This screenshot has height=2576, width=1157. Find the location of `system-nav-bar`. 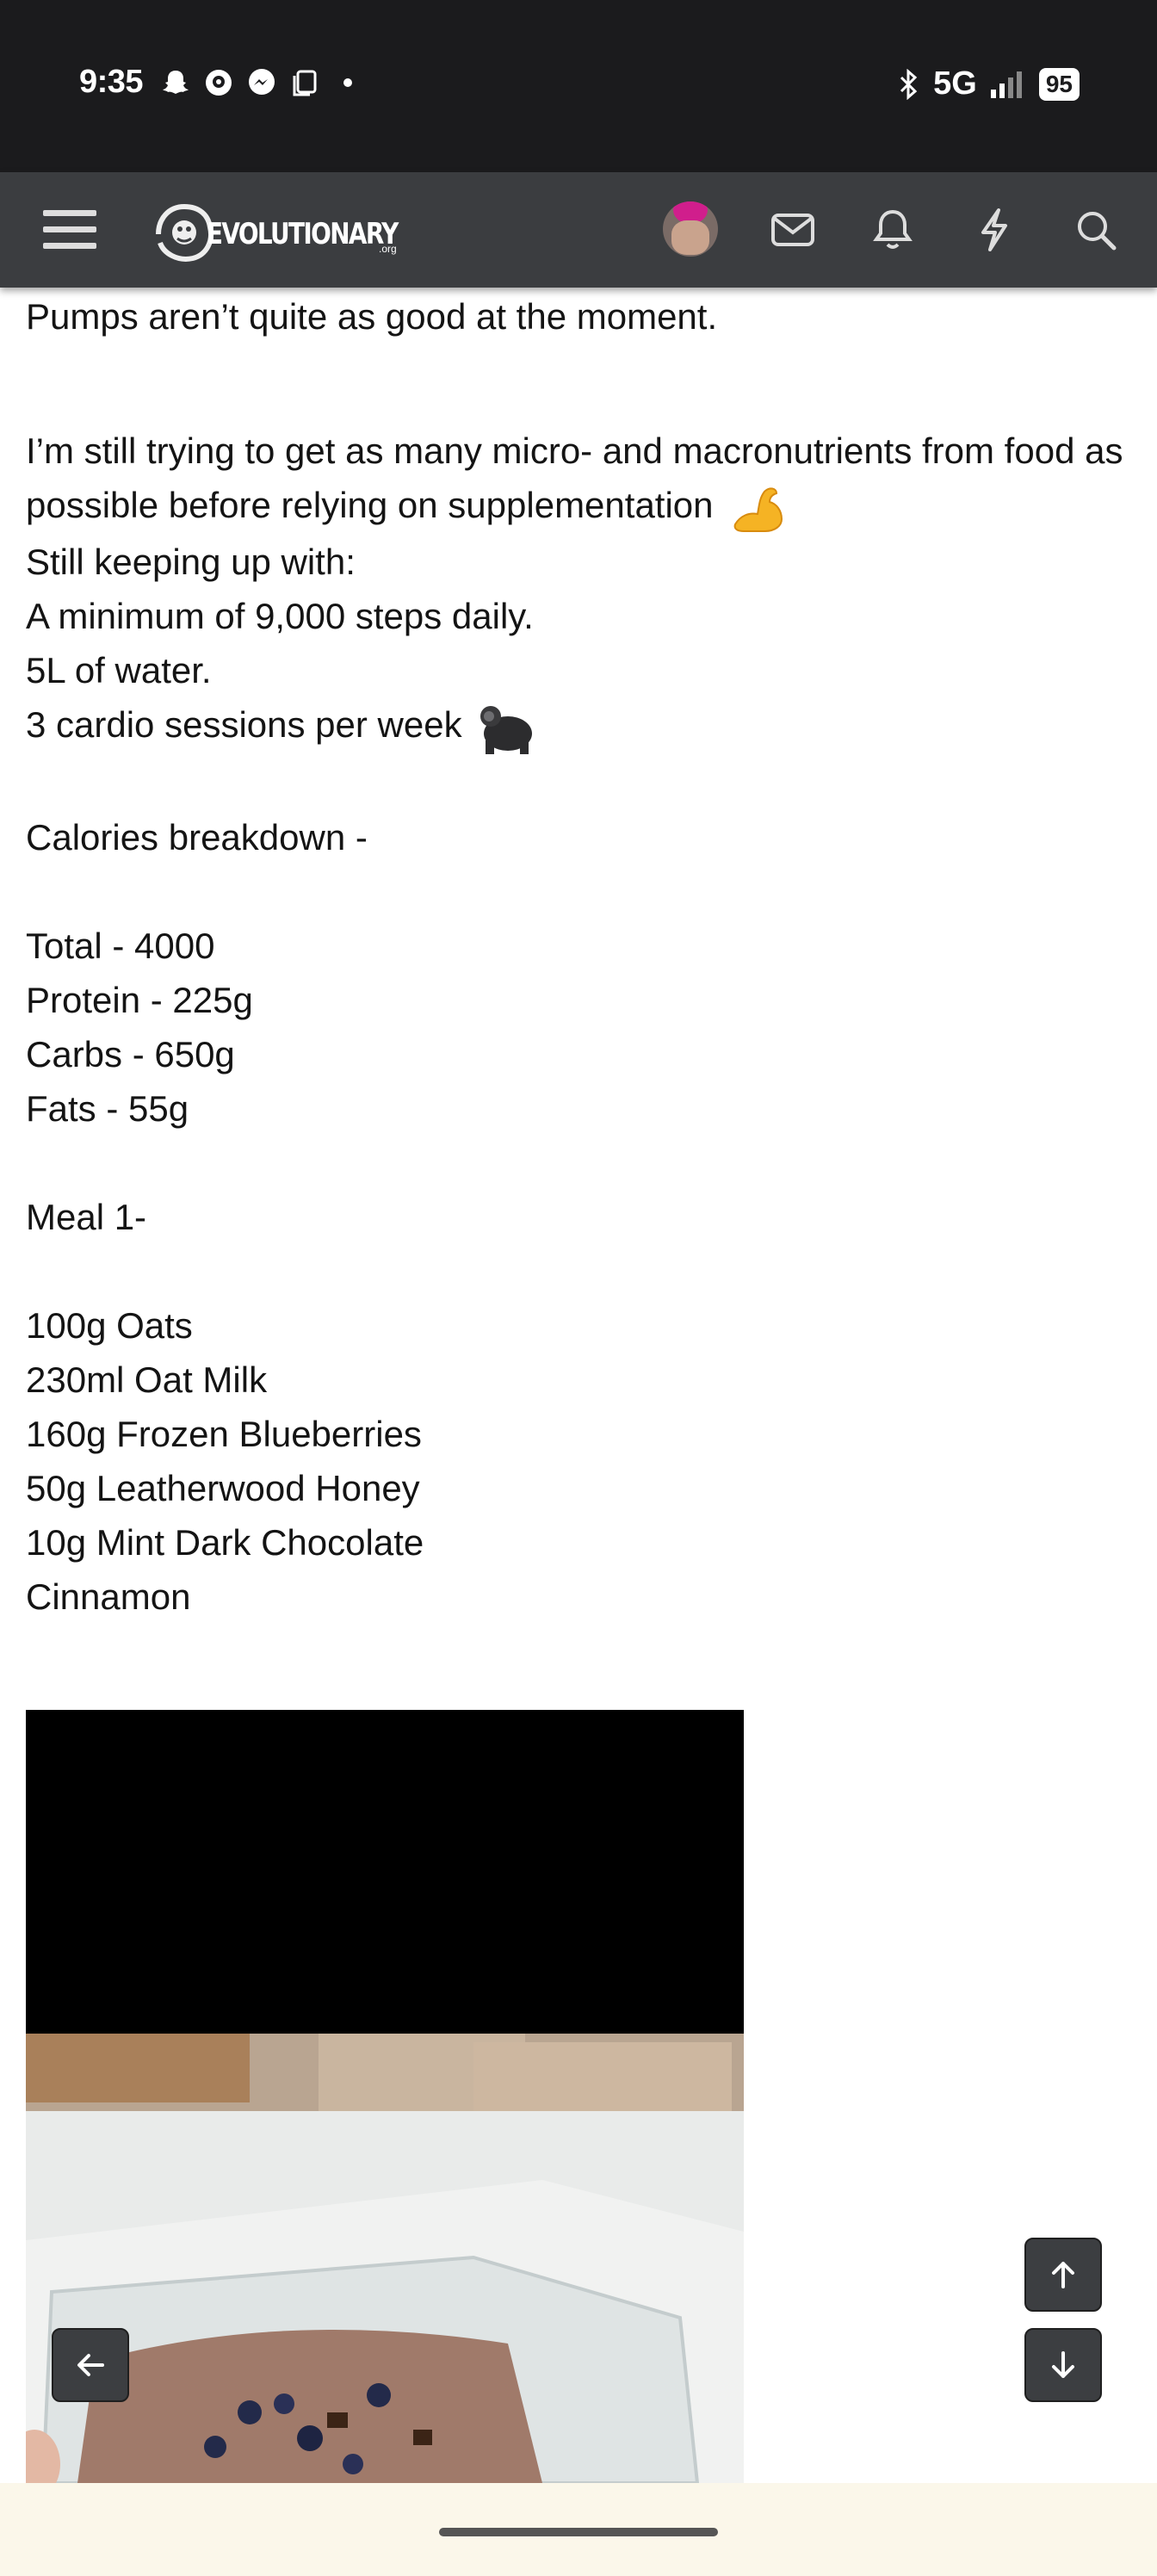

system-nav-bar is located at coordinates (579, 2529).